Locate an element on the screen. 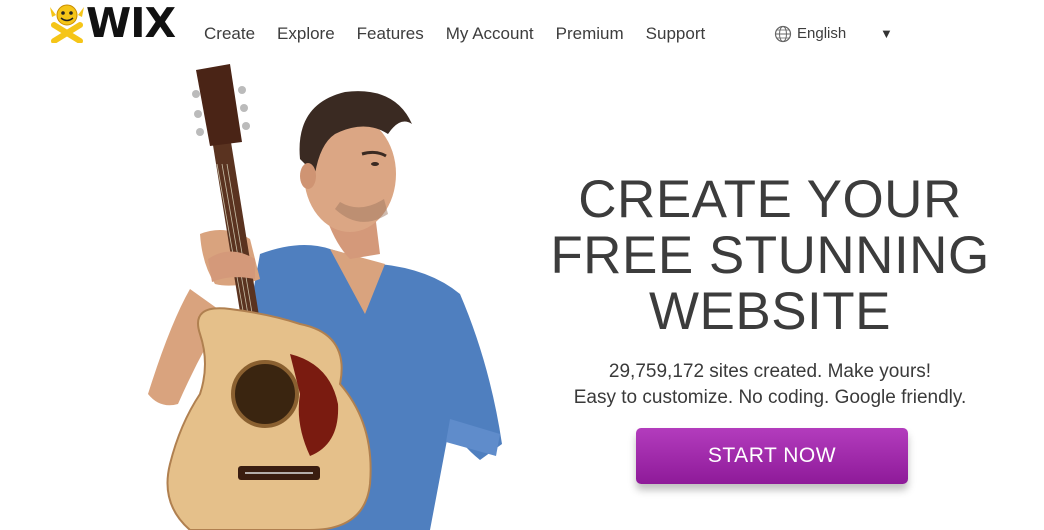  wix-logo: WIX is located at coordinates (116, 23).